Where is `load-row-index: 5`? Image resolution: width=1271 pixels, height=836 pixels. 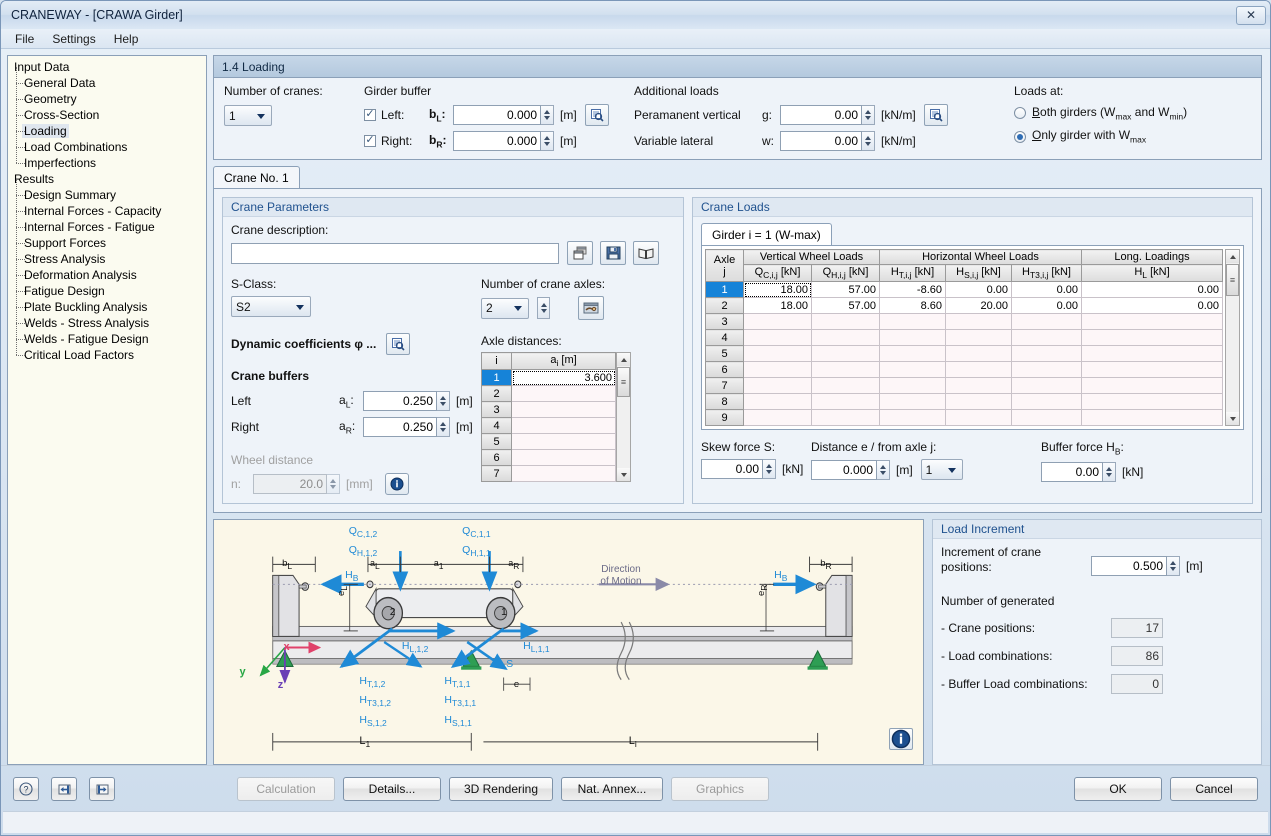 load-row-index: 5 is located at coordinates (724, 354).